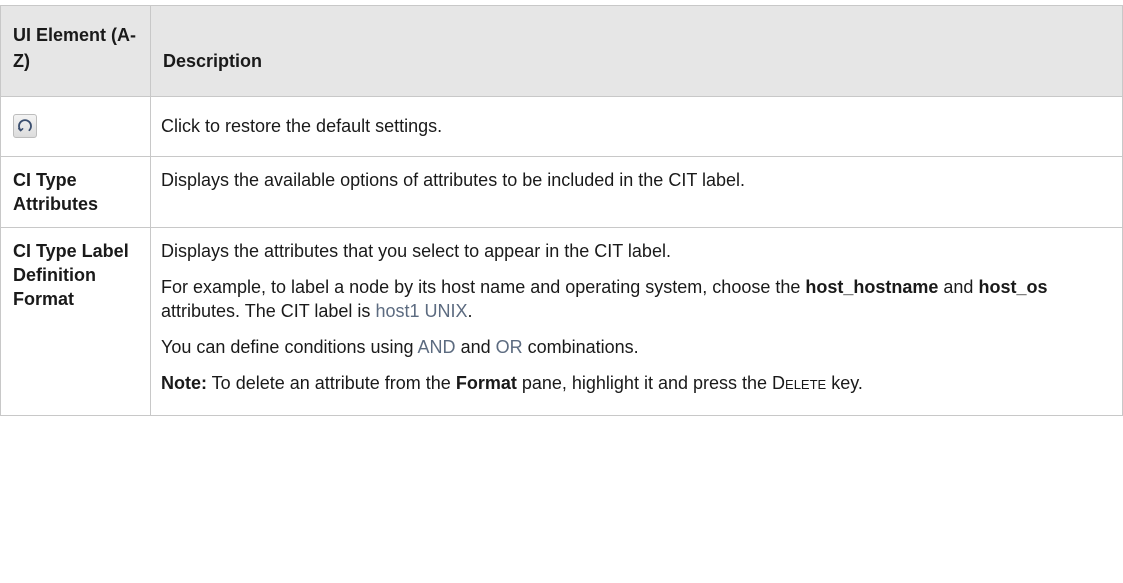 The image size is (1123, 583). What do you see at coordinates (289, 347) in the screenshot?
I see `conditions-text: You can define conditions using` at bounding box center [289, 347].